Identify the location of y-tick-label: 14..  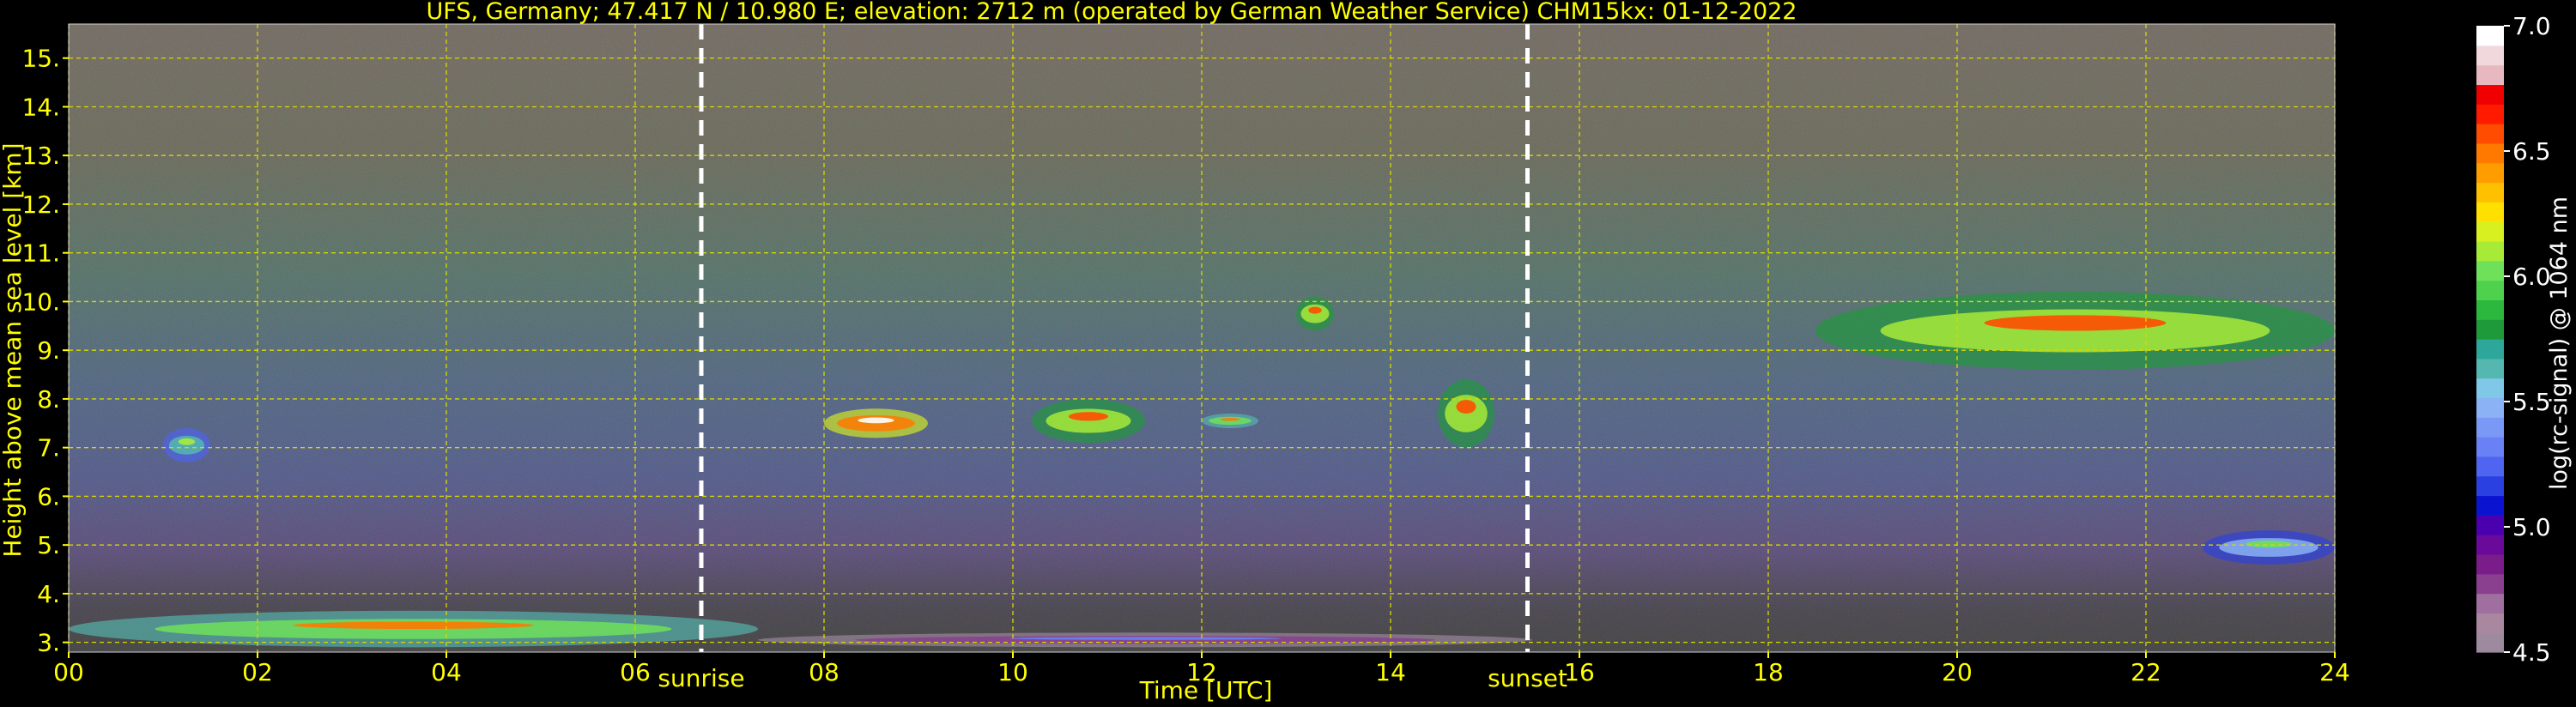
(40, 107).